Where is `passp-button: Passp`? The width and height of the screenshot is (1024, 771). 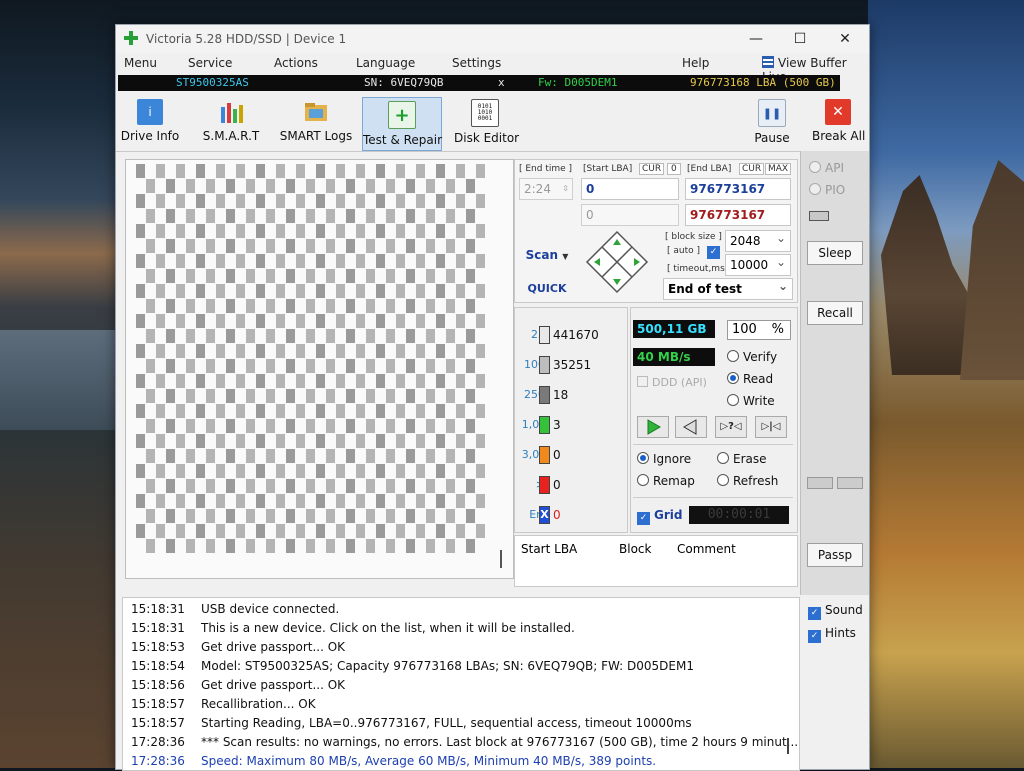
passp-button: Passp is located at coordinates (835, 555).